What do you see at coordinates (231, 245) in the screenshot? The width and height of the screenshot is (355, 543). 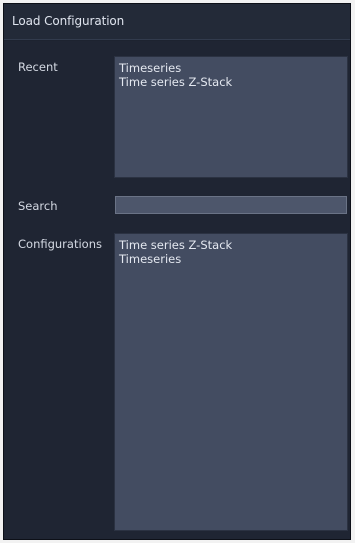 I see `configurations-list-item: Time series Z-Stack` at bounding box center [231, 245].